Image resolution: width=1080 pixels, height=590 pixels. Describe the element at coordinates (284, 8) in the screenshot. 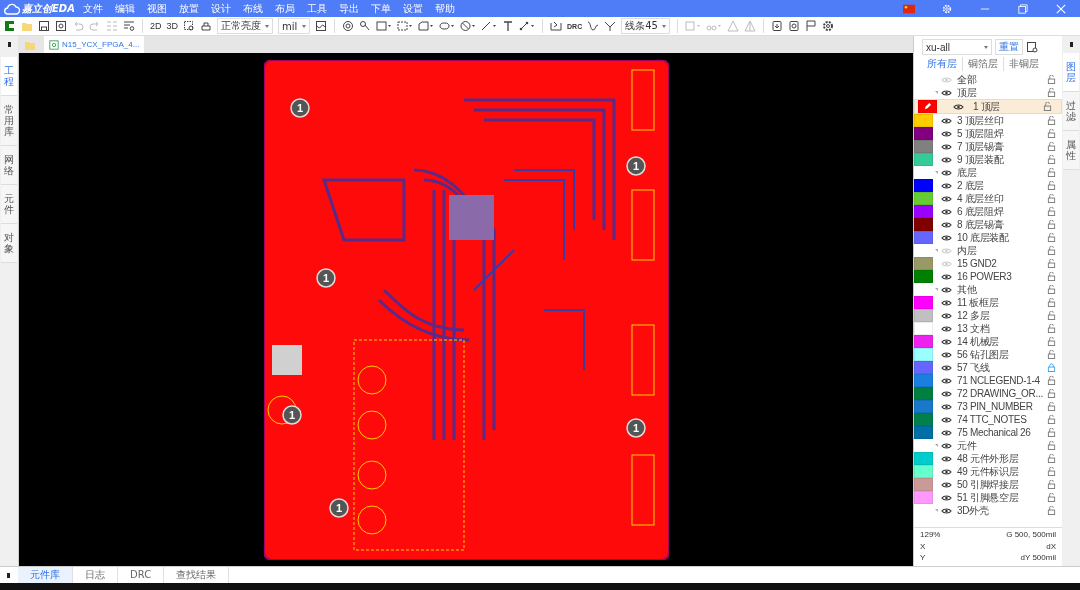

I see `menu-item: 布局` at that location.